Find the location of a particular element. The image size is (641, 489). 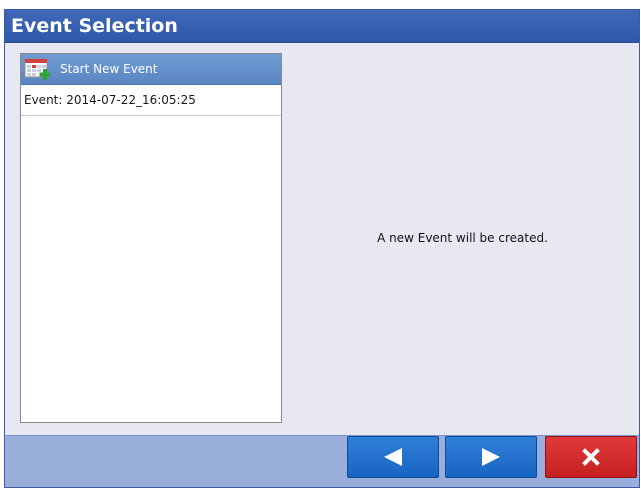

cancel-button is located at coordinates (591, 457).